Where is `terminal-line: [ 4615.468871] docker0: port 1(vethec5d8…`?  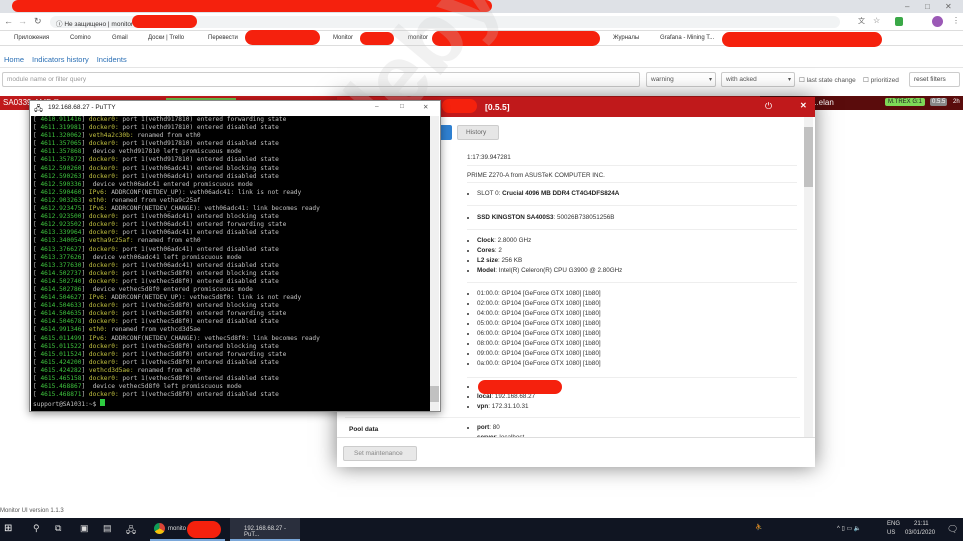
terminal-line: [ 4615.468871] docker0: port 1(vethec5d8… is located at coordinates (156, 395).